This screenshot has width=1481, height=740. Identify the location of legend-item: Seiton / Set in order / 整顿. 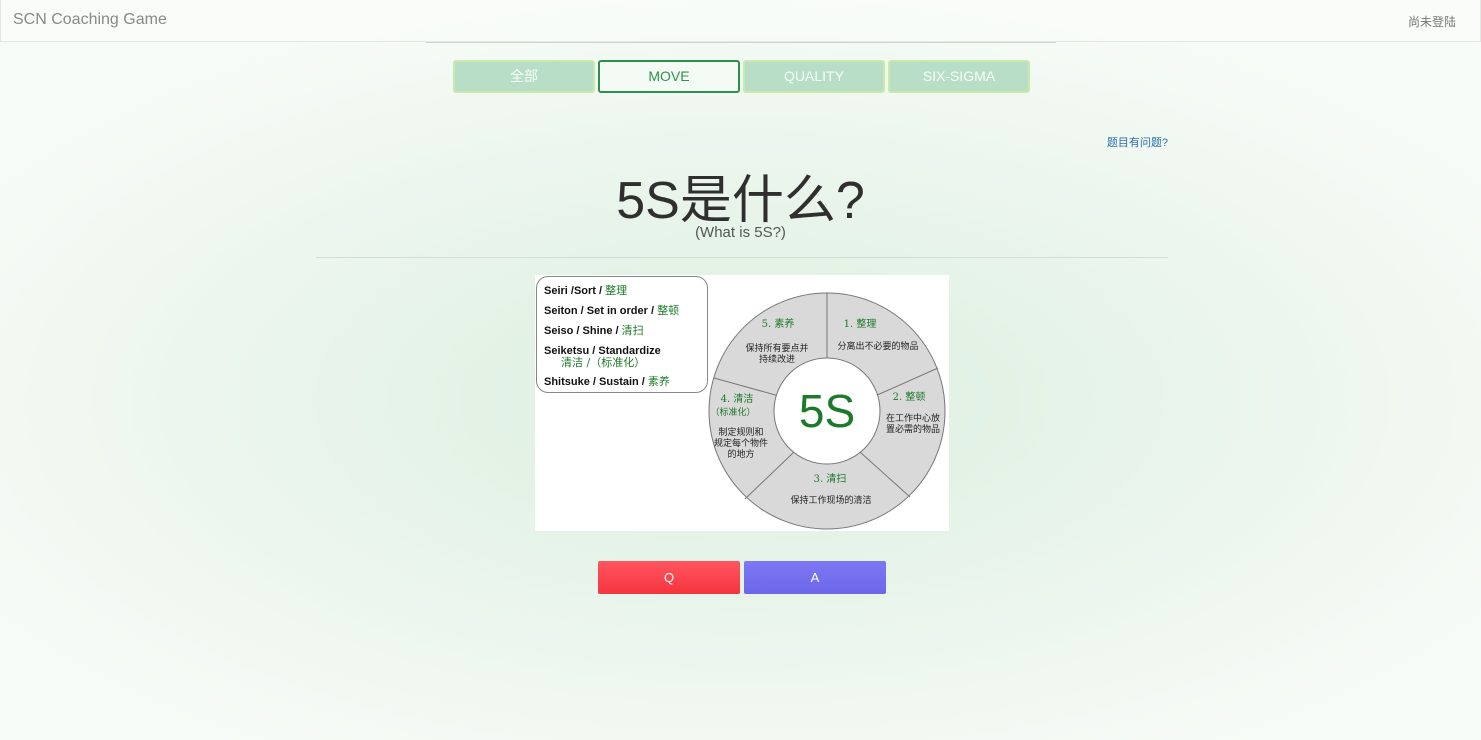
(612, 310).